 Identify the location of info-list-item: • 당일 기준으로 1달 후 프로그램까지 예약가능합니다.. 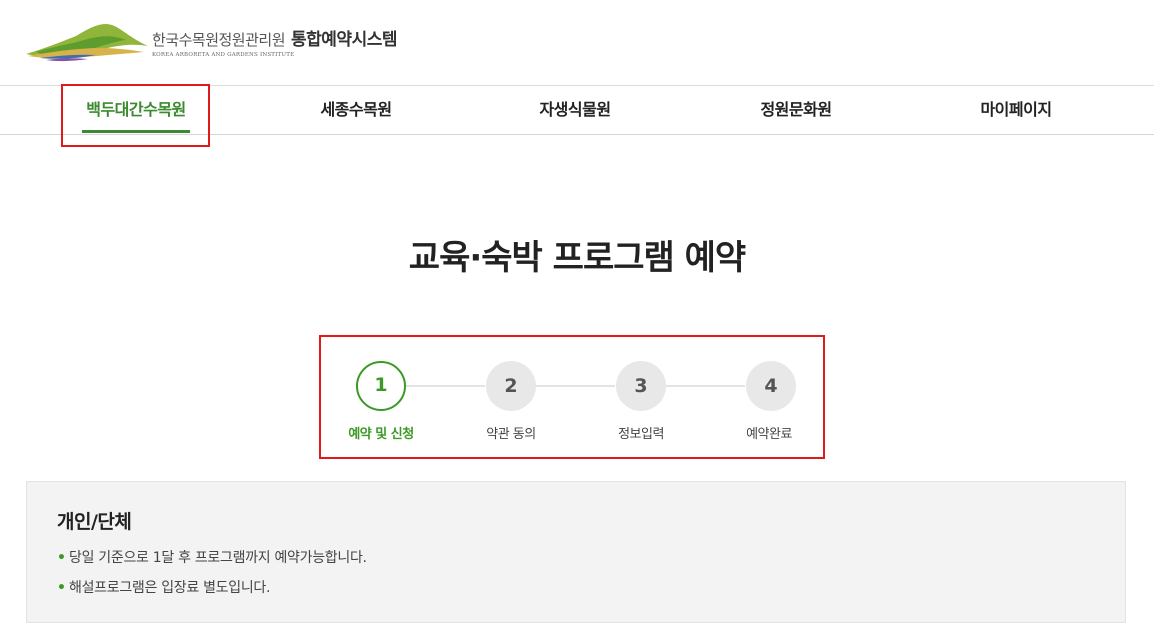
(212, 563).